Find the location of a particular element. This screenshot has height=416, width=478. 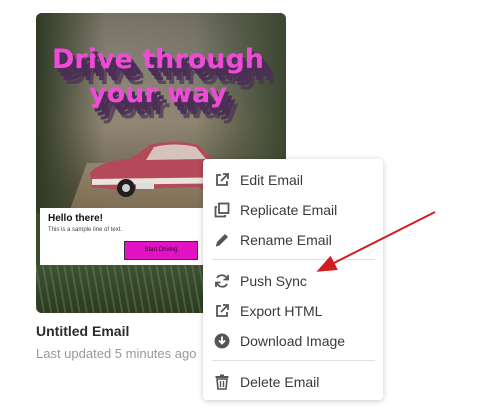

download-circle-icon is located at coordinates (222, 341).